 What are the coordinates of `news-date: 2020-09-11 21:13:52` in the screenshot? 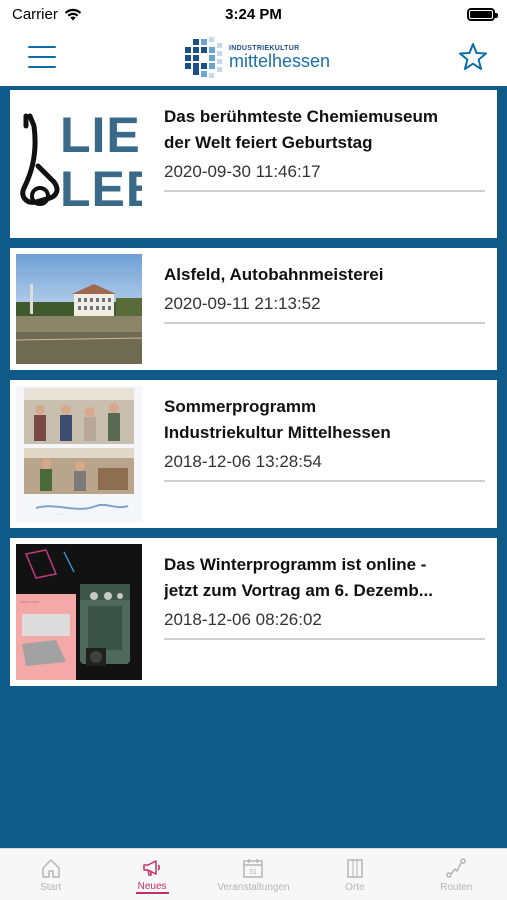 It's located at (324, 308).